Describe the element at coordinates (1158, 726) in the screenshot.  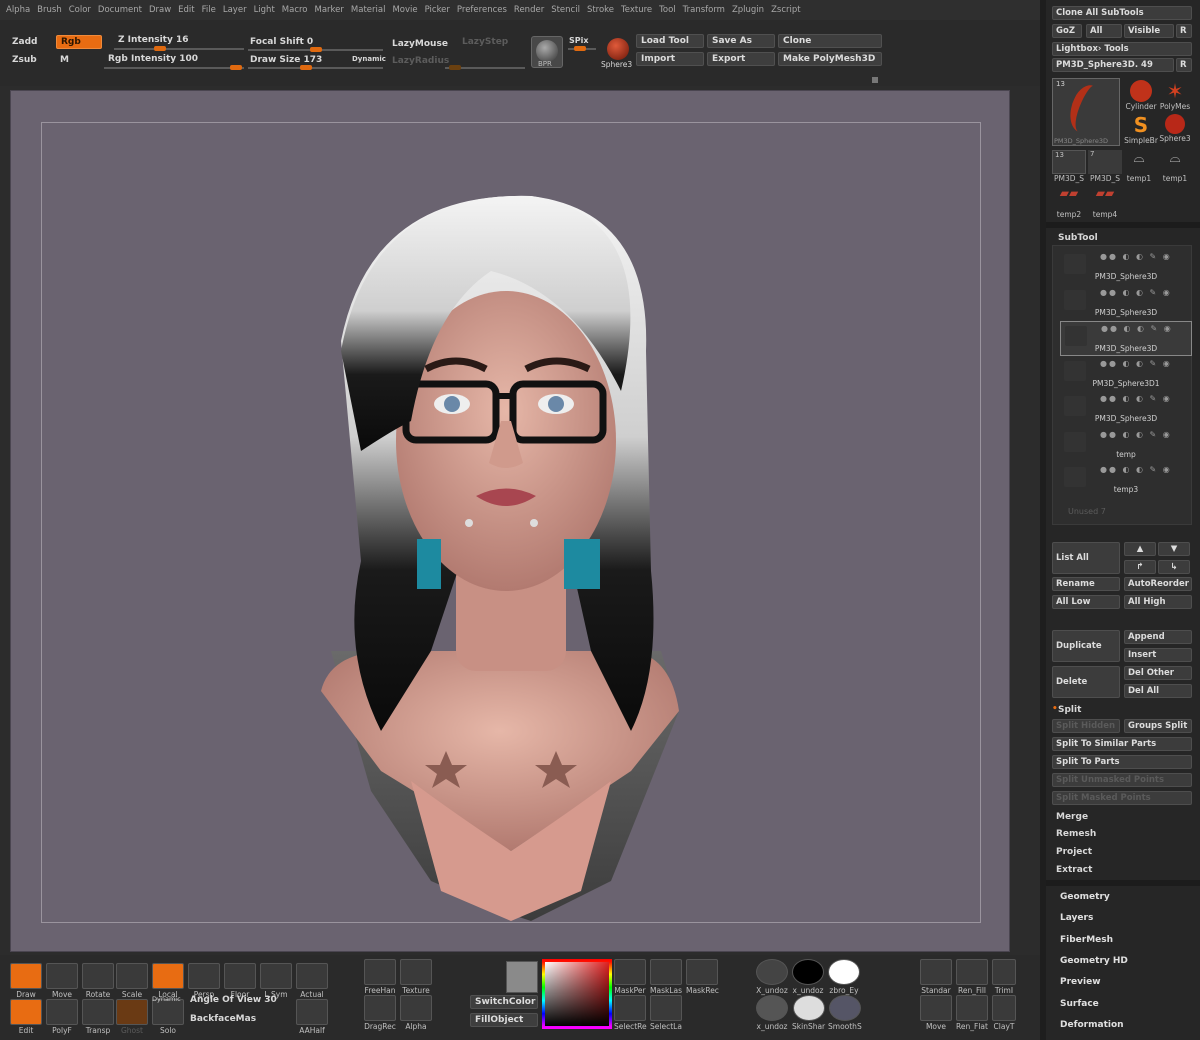
I see `groups-split-button: Groups Split` at that location.